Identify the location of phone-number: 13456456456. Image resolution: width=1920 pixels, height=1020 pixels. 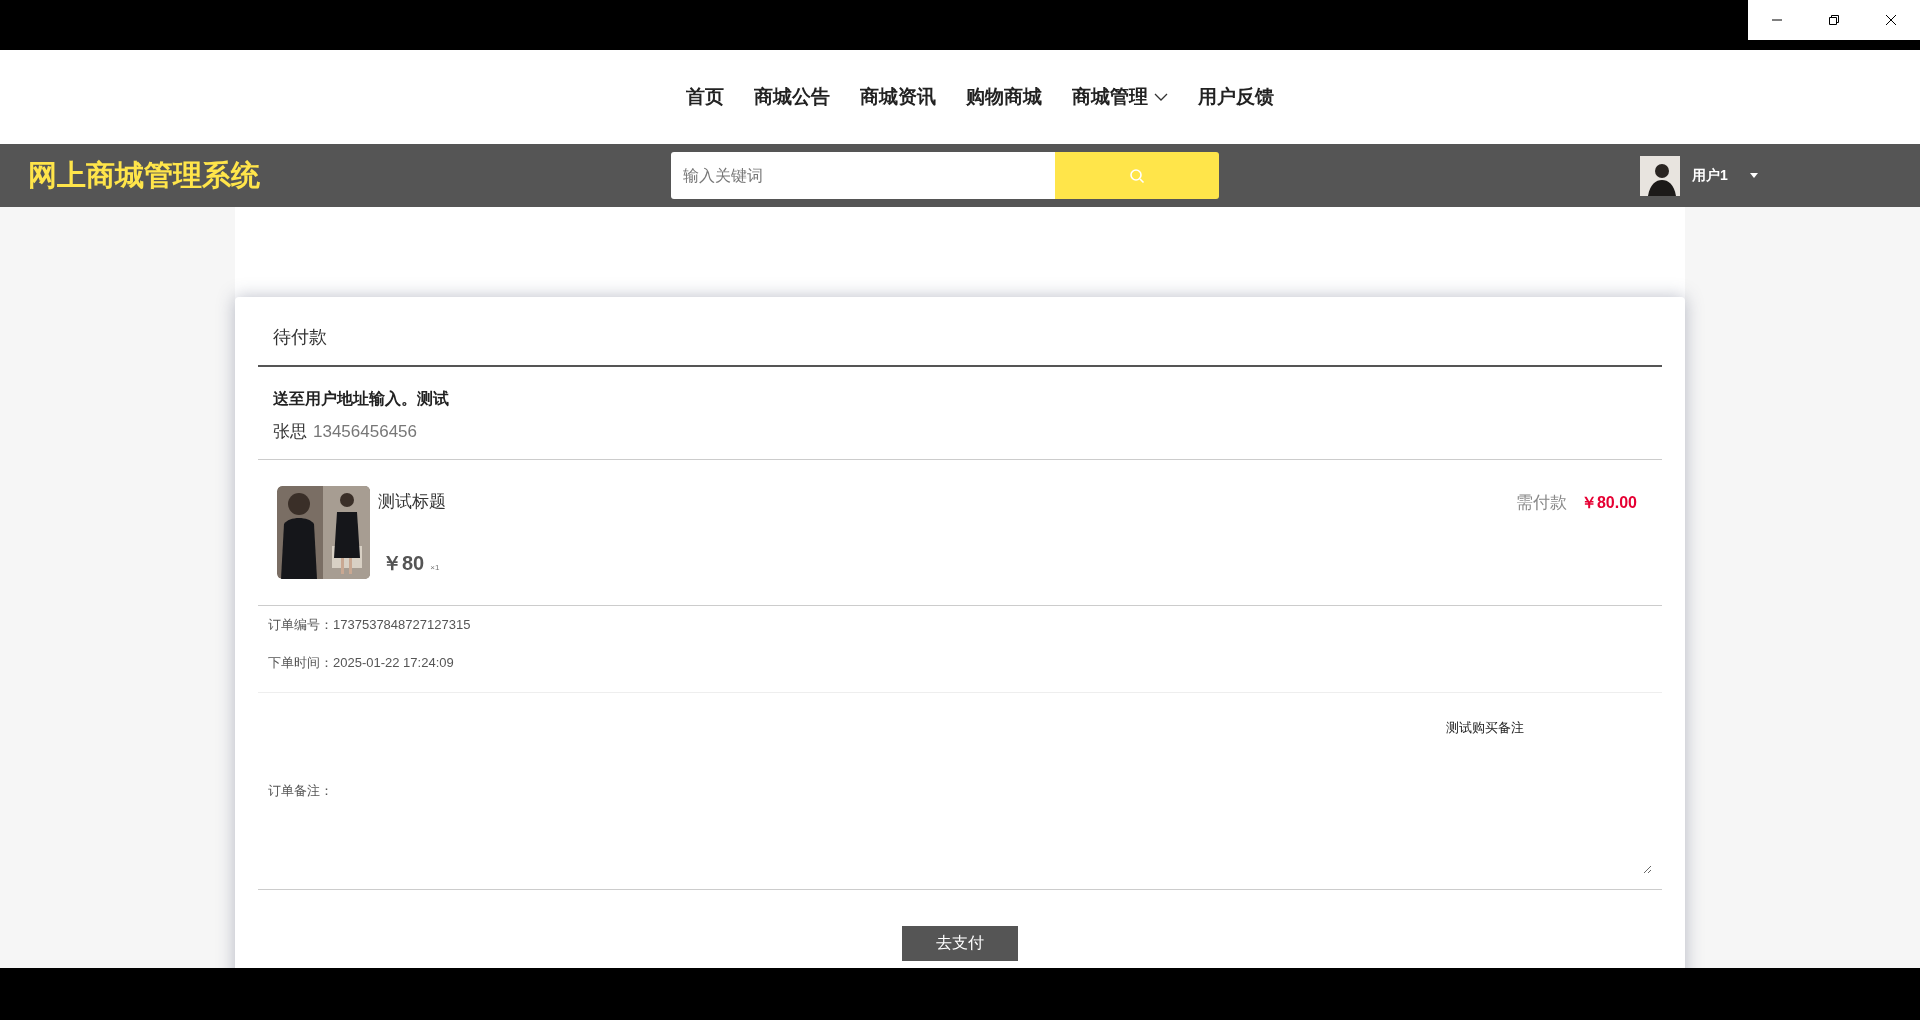
(365, 431).